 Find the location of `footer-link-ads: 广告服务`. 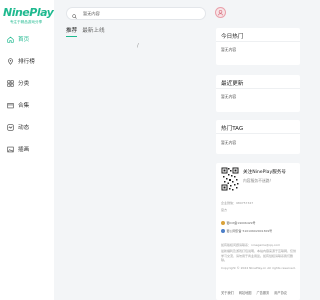

footer-link-ads: 广告服务 is located at coordinates (263, 292).